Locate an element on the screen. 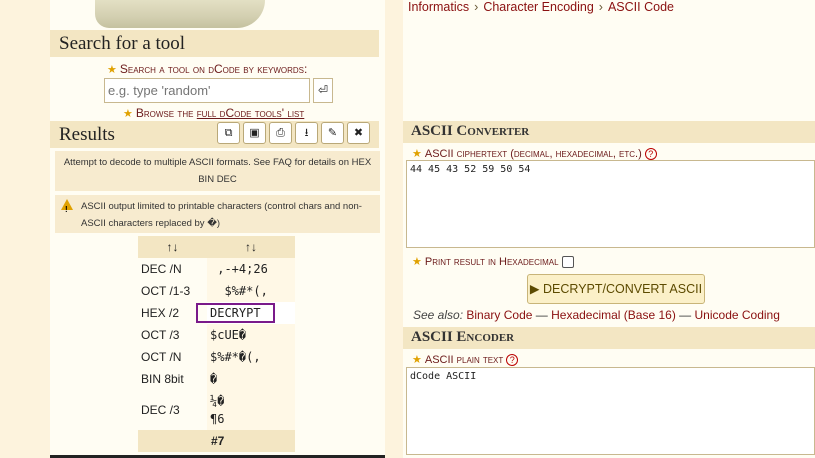  table-header-row: ↑↓ ↑↓ is located at coordinates (216, 247).